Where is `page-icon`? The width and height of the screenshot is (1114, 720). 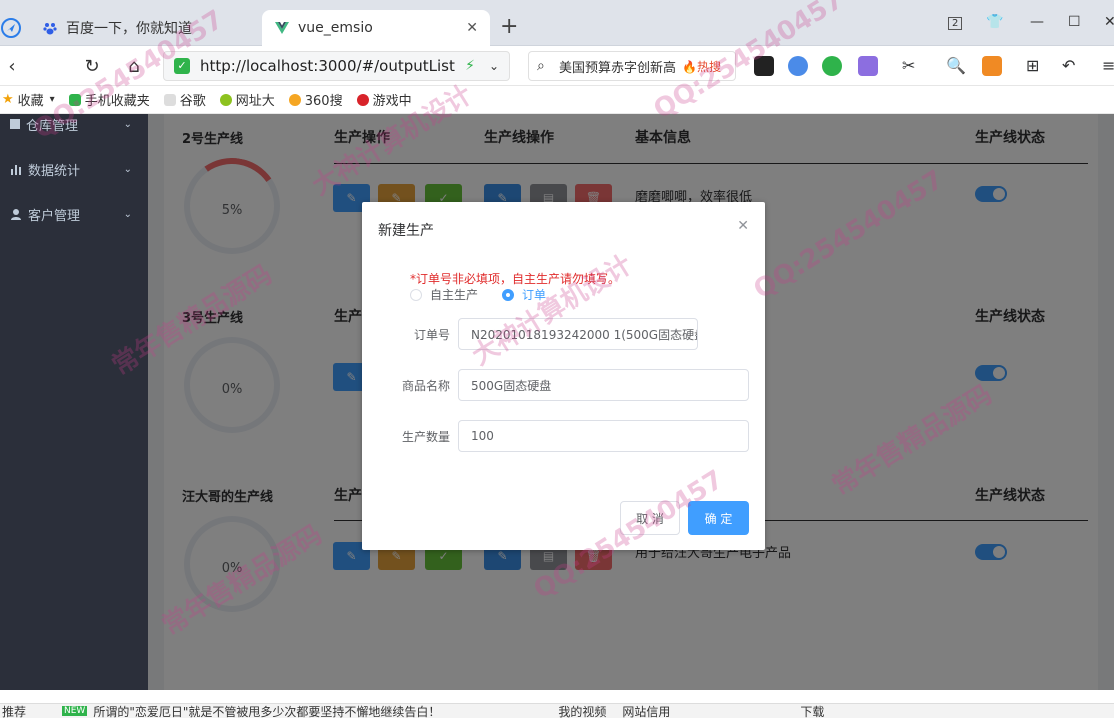 page-icon is located at coordinates (169, 99).